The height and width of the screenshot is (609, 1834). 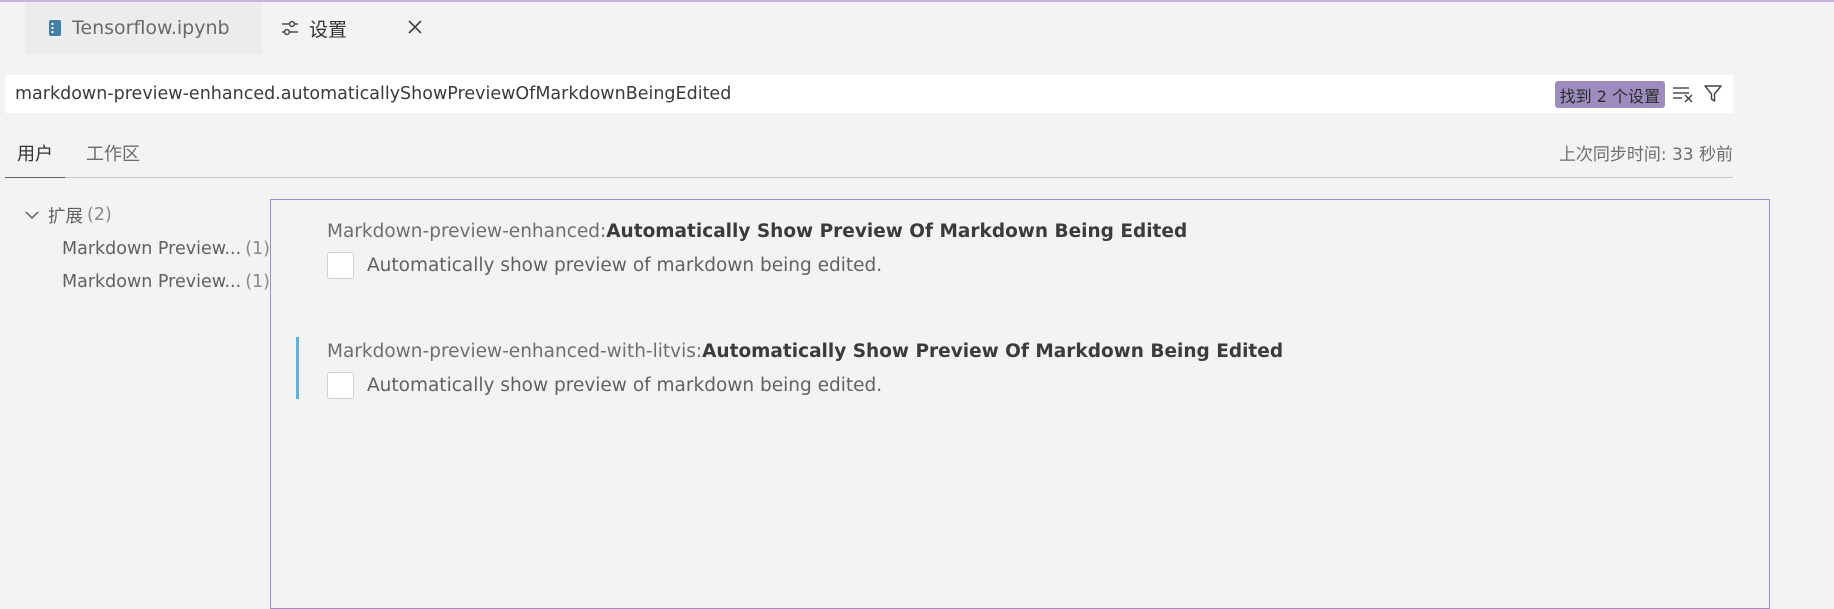 I want to click on search-result-badge: 找到 2 个设置, so click(x=1609, y=94).